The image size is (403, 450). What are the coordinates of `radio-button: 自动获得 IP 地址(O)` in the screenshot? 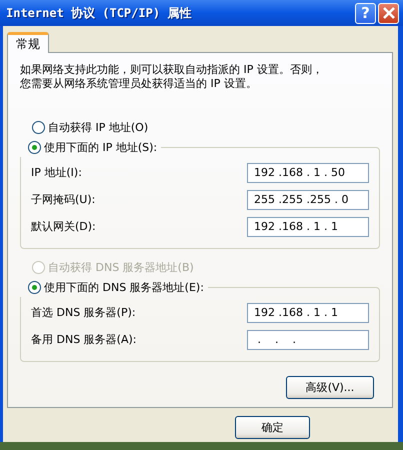 It's located at (200, 127).